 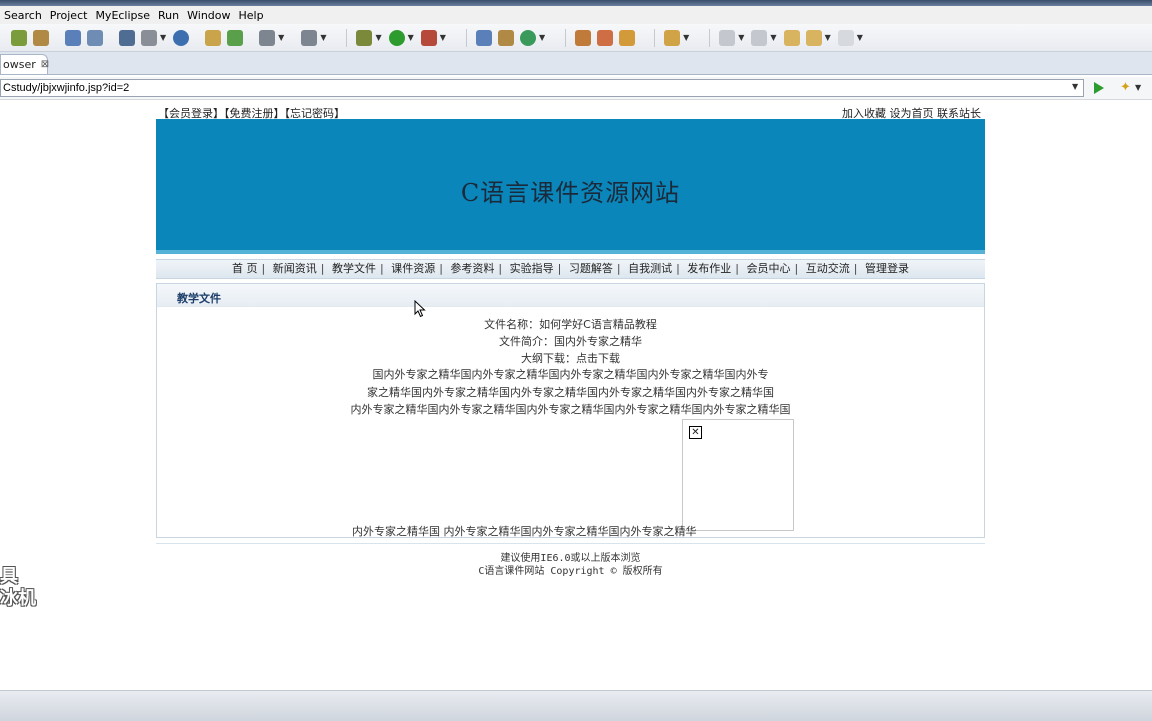 I want to click on section-header: 教学文件, so click(x=570, y=295).